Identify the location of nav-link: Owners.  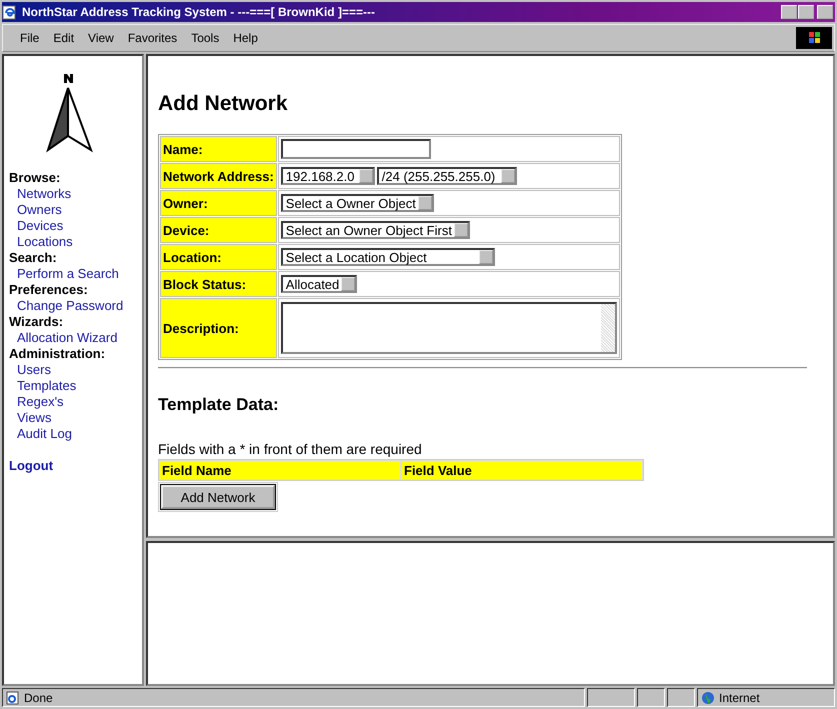
(39, 210).